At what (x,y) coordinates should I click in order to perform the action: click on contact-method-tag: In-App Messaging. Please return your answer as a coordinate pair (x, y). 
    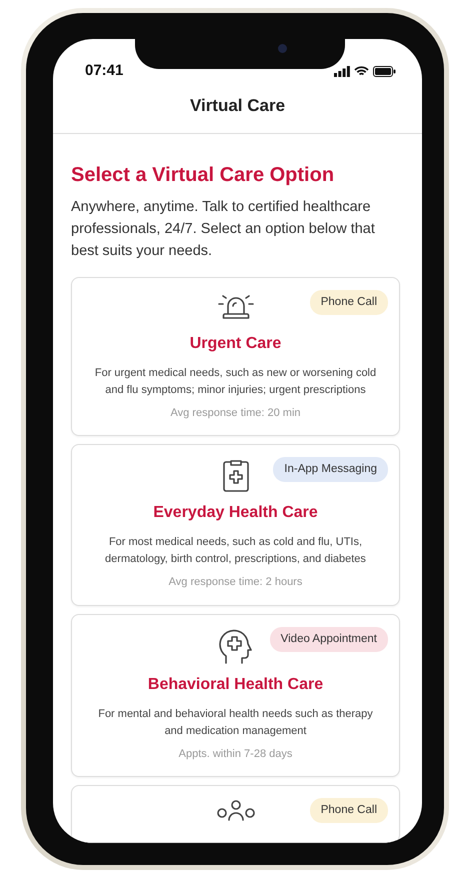
    Looking at the image, I should click on (330, 469).